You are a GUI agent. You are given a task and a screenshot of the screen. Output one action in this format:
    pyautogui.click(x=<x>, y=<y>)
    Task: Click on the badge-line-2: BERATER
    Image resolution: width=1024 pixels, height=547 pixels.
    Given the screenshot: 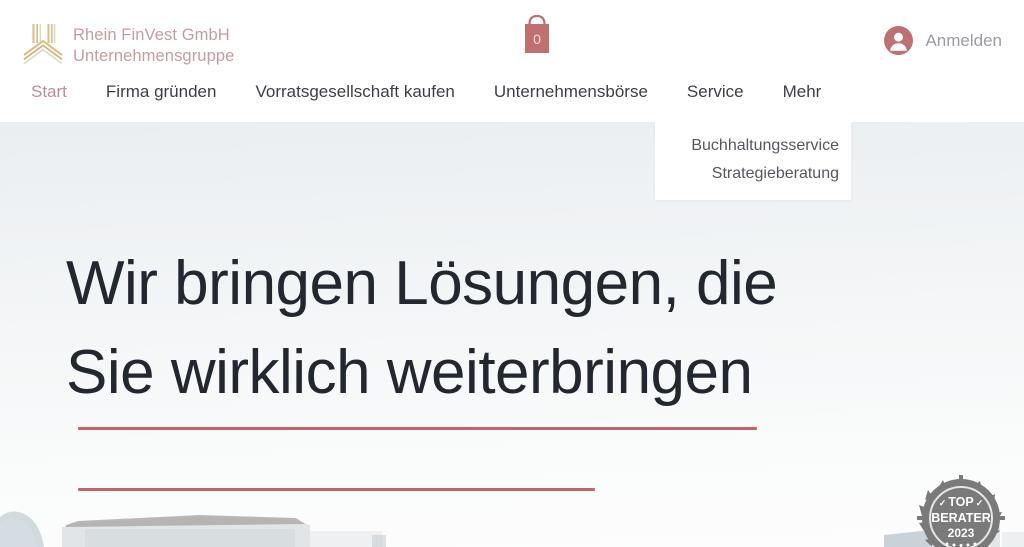 What is the action you would take?
    pyautogui.click(x=961, y=518)
    